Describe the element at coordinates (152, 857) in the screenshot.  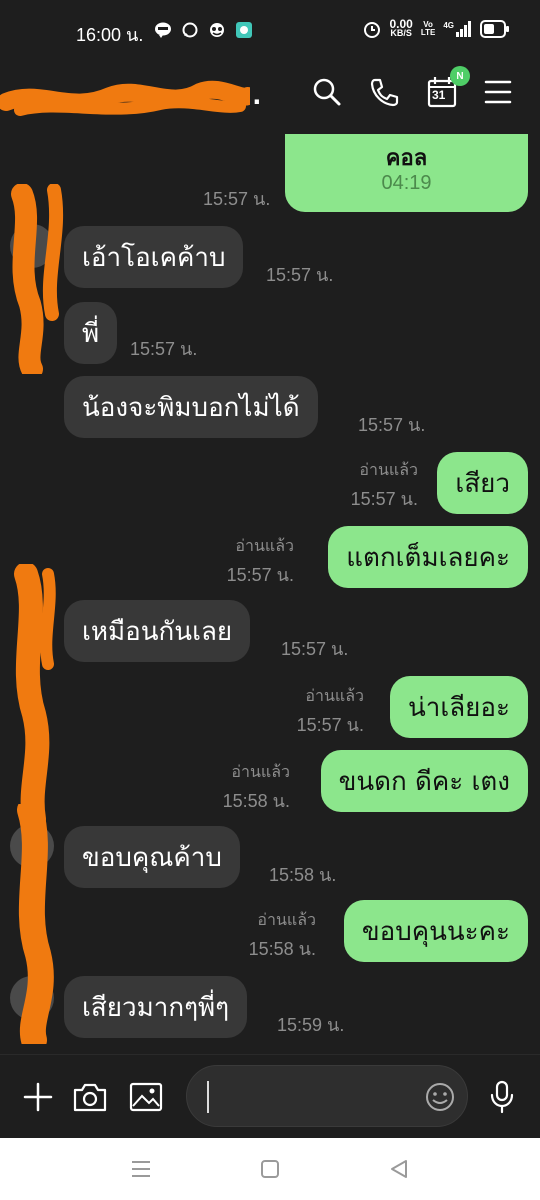
I see `incoming-message: ขอบคุณค้าบ` at that location.